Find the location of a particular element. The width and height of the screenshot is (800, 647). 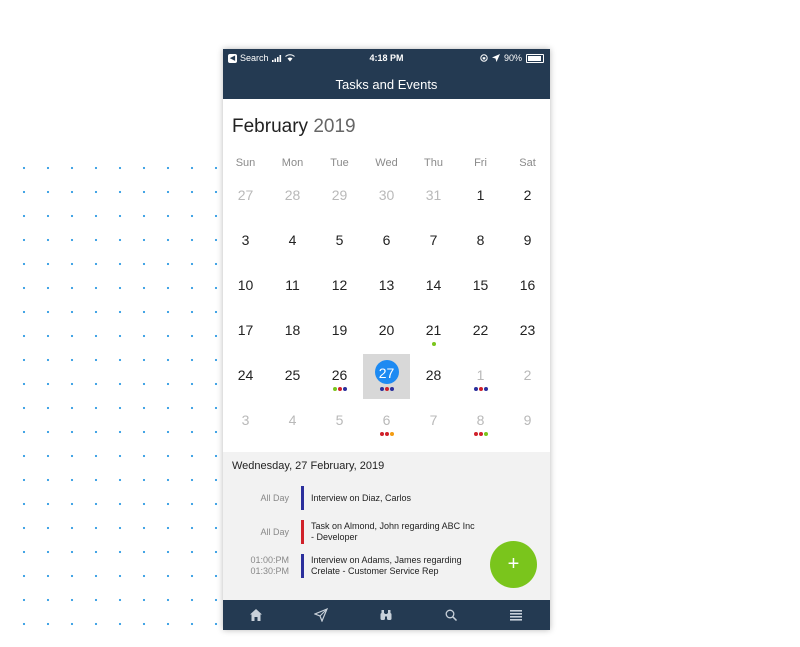

day-number: 25 is located at coordinates (292, 375).